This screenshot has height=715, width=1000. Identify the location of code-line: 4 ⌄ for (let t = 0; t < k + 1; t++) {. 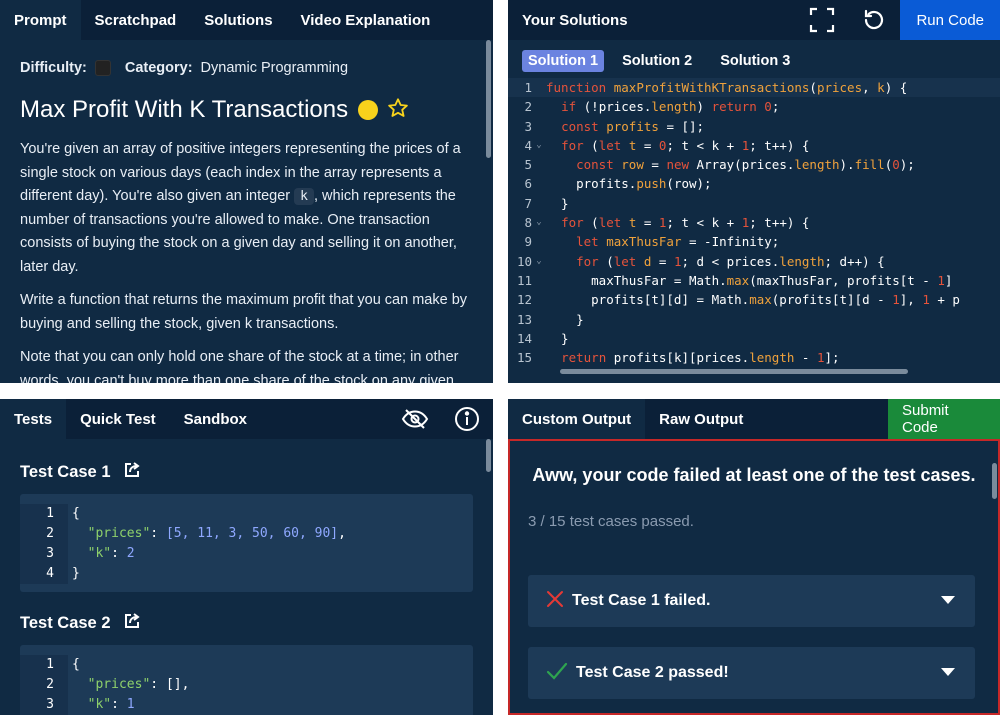
(754, 145).